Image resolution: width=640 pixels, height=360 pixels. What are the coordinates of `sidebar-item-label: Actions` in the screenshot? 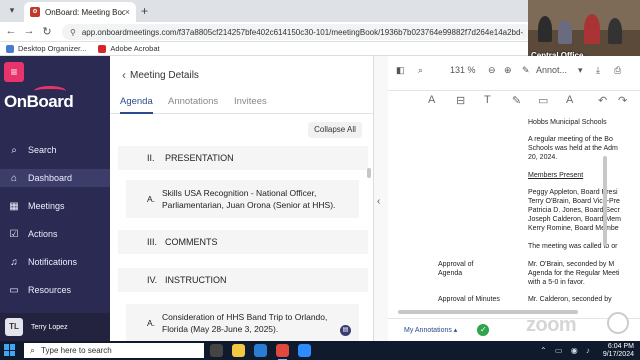 It's located at (43, 234).